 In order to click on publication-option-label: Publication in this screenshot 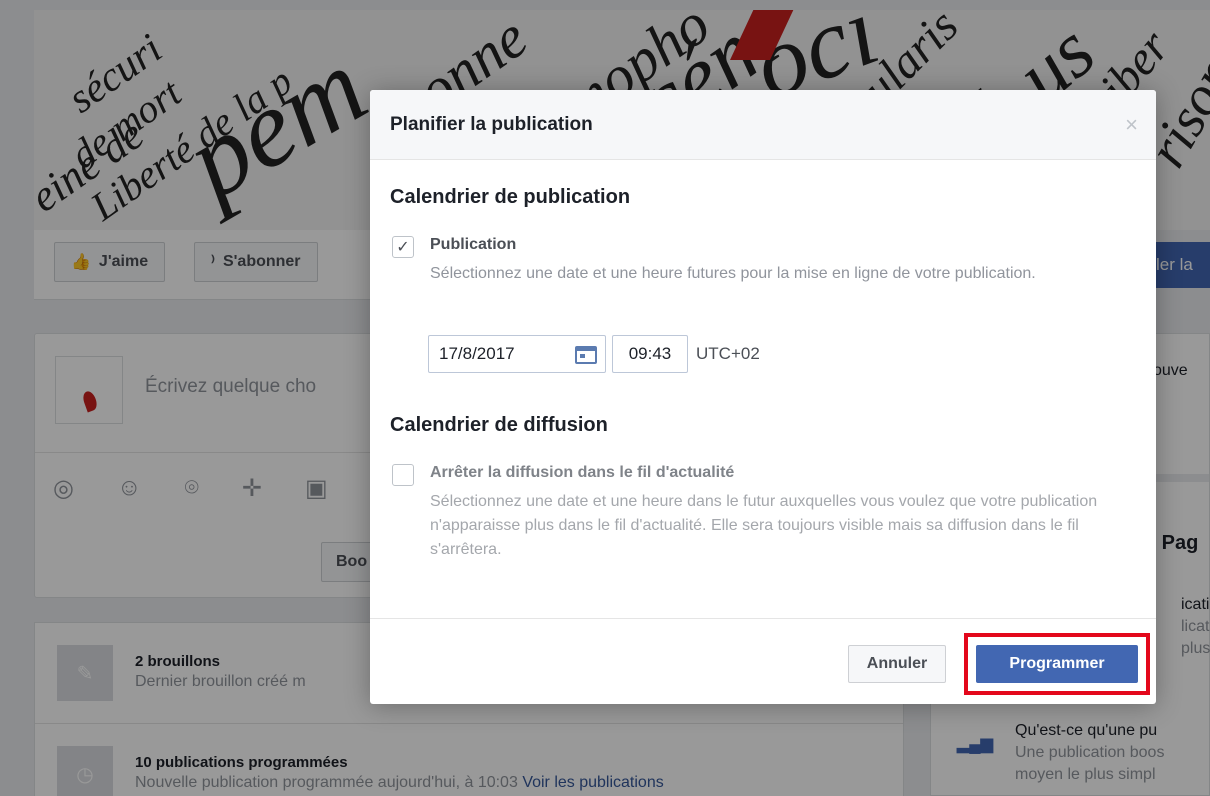, I will do `click(473, 245)`.